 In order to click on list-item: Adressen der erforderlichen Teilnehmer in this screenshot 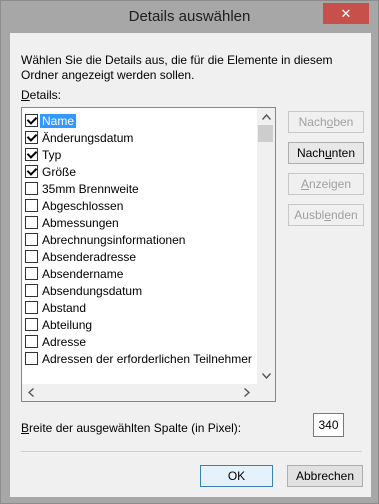, I will do `click(140, 358)`.